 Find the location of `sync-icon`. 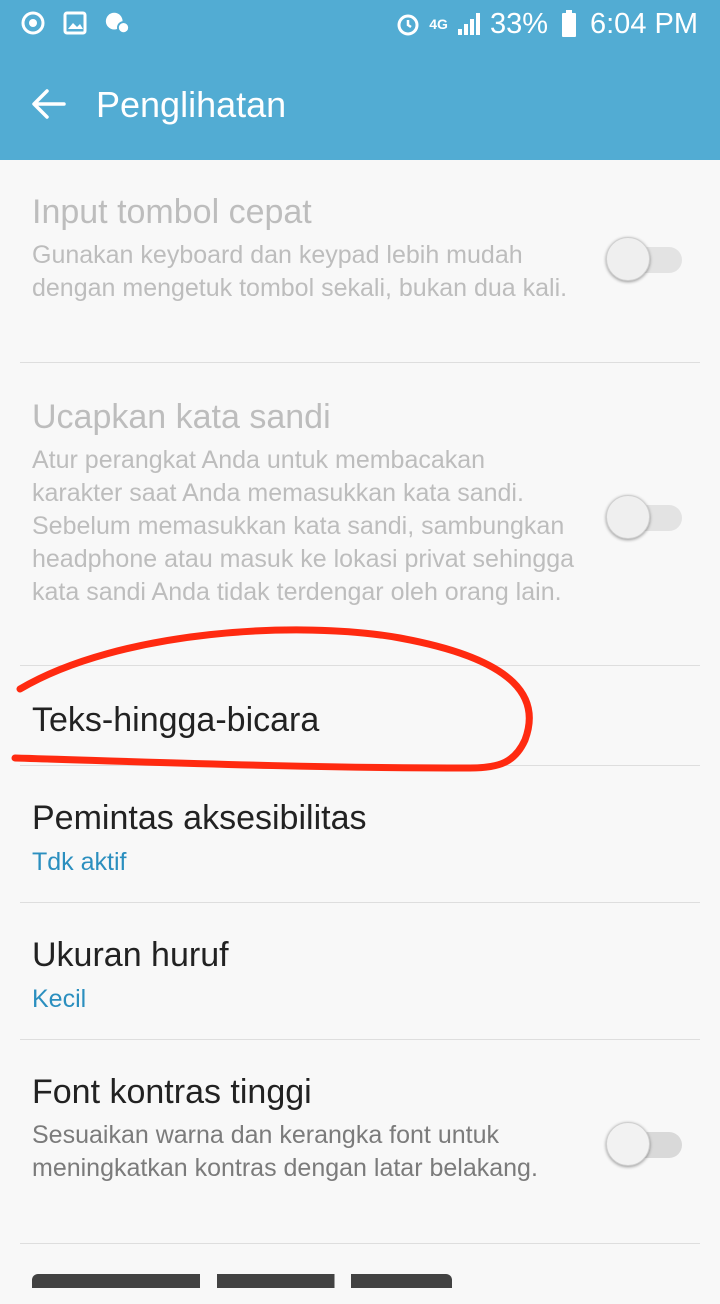

sync-icon is located at coordinates (33, 23).